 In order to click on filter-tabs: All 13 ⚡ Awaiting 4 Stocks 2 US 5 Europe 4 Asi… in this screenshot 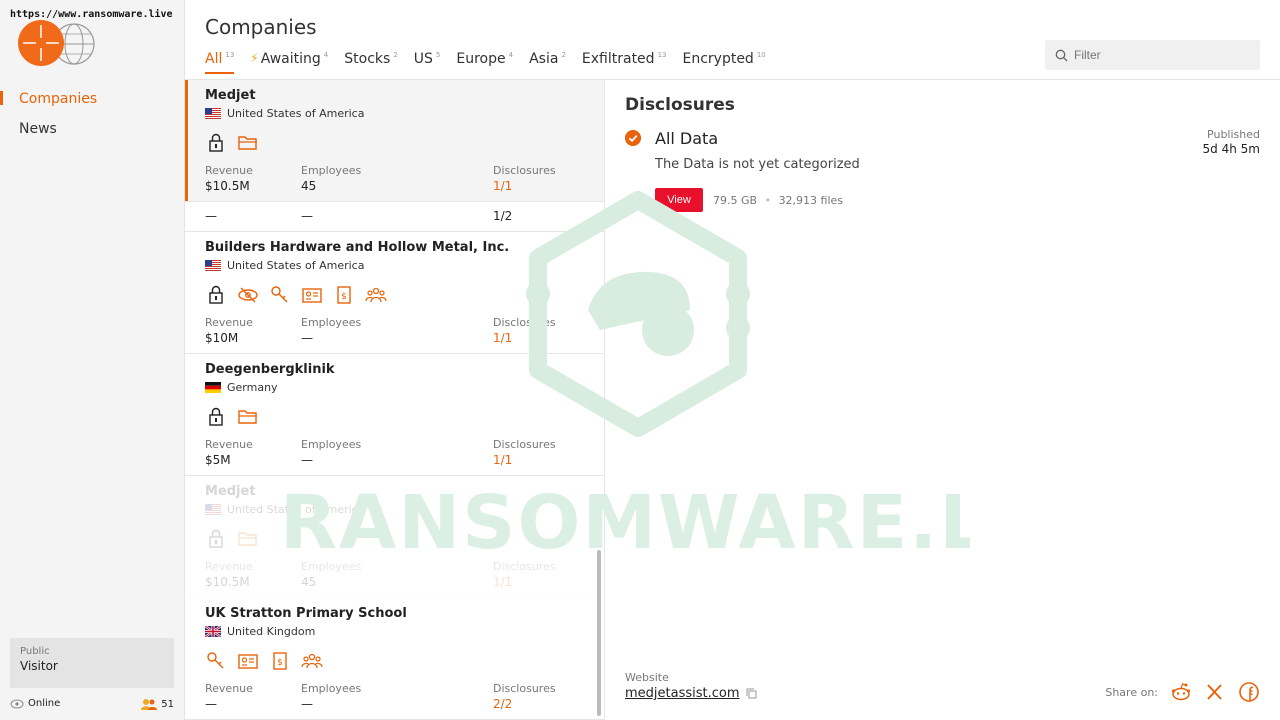, I will do `click(493, 62)`.